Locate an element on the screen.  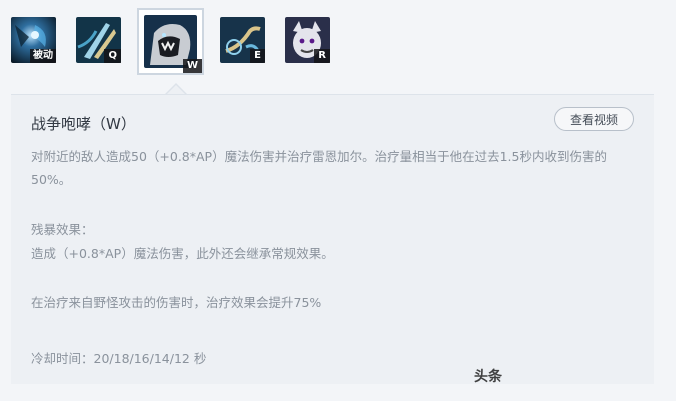
skill-key-label: W is located at coordinates (192, 66).